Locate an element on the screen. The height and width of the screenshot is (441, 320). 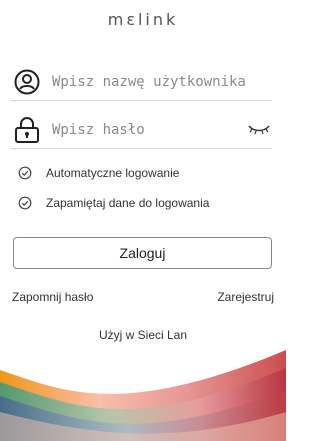
auto-login-option: Automatyczne logowanie is located at coordinates (98, 173).